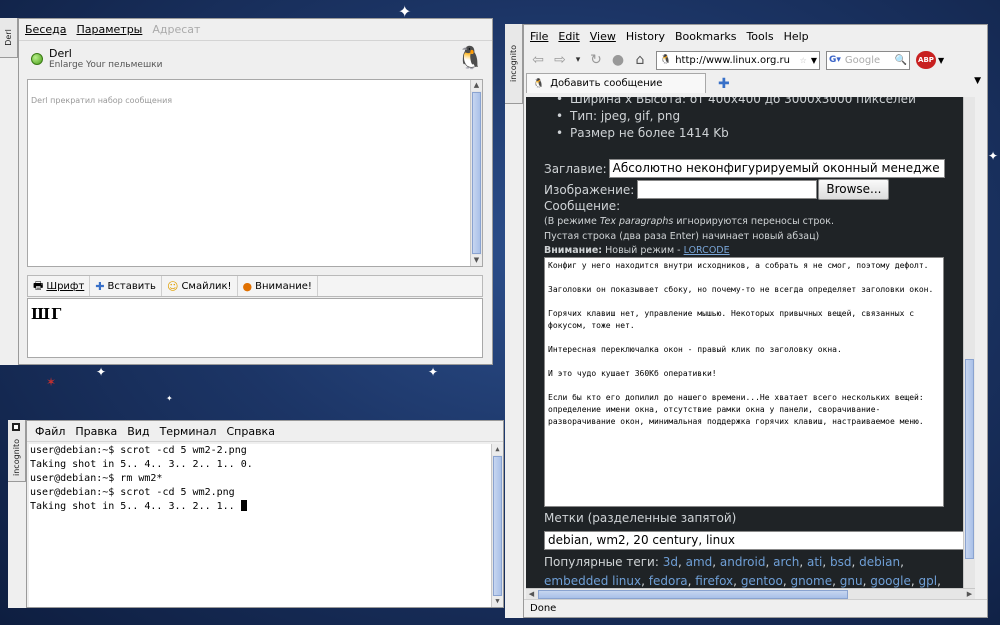 Image resolution: width=1000 pixels, height=625 pixels. I want to click on tag-link: embedded linux, so click(592, 581).